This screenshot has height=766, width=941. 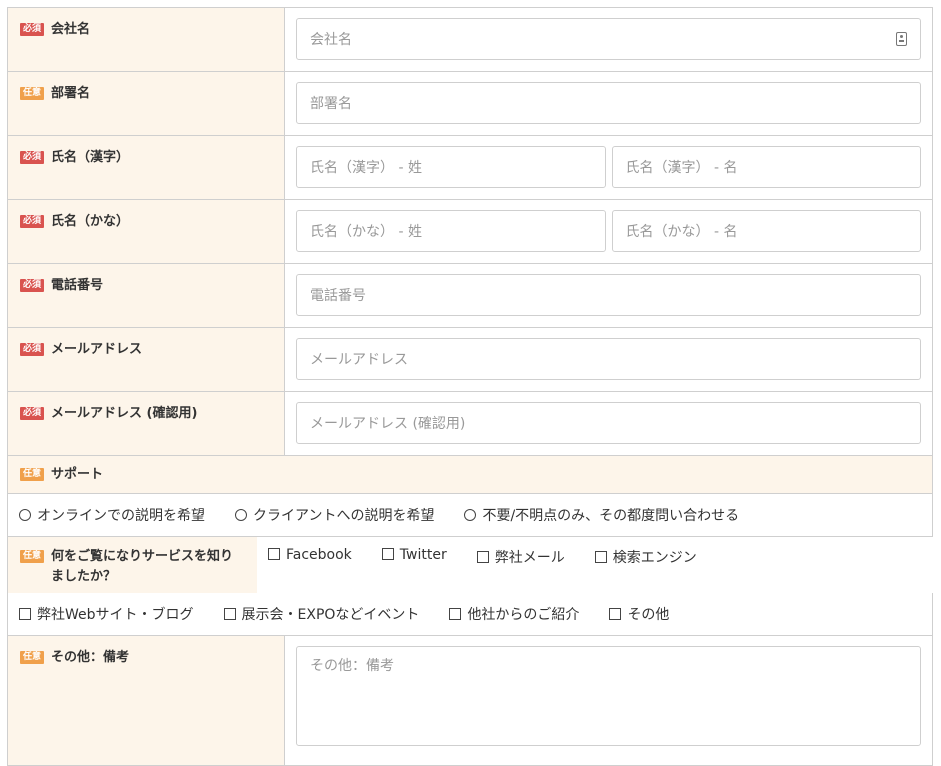 I want to click on row-support-header: 任意 サポート, so click(x=470, y=475).